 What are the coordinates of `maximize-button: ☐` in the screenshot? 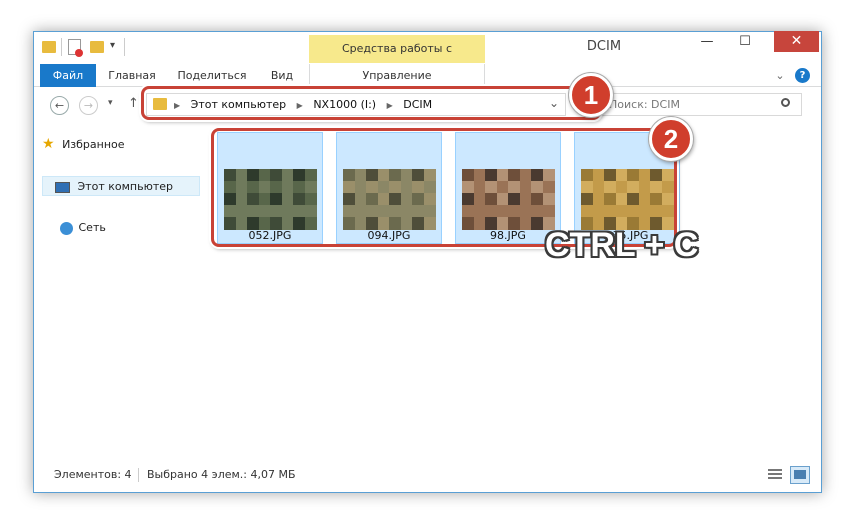 It's located at (745, 42).